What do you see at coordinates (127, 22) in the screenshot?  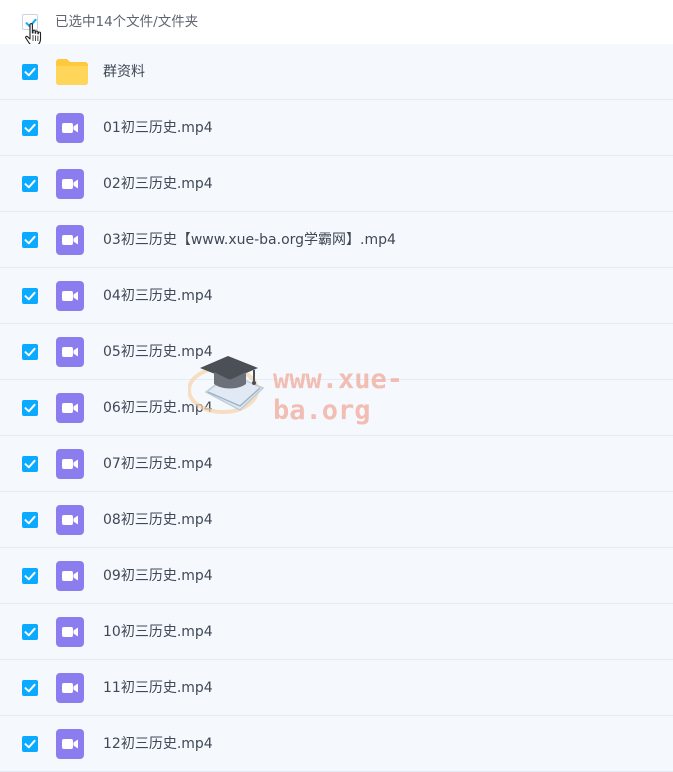 I see `selection-count-label: 已选中14个文件/文件夹` at bounding box center [127, 22].